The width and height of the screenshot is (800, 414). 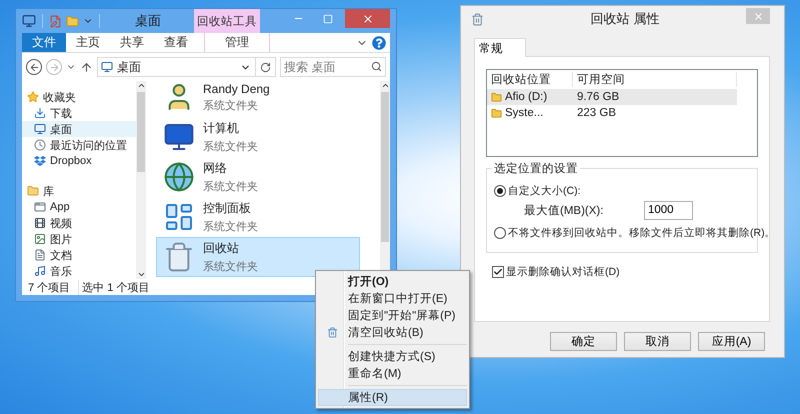 What do you see at coordinates (88, 42) in the screenshot?
I see `ribbon-tab: 主页` at bounding box center [88, 42].